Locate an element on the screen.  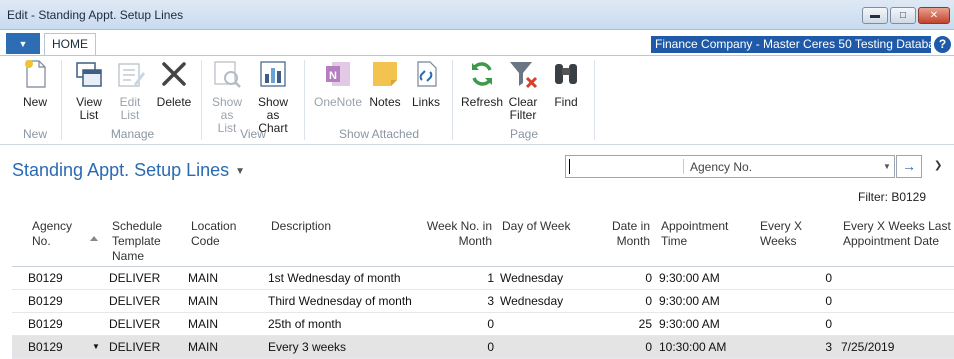
maximize-button: □ is located at coordinates (903, 15).